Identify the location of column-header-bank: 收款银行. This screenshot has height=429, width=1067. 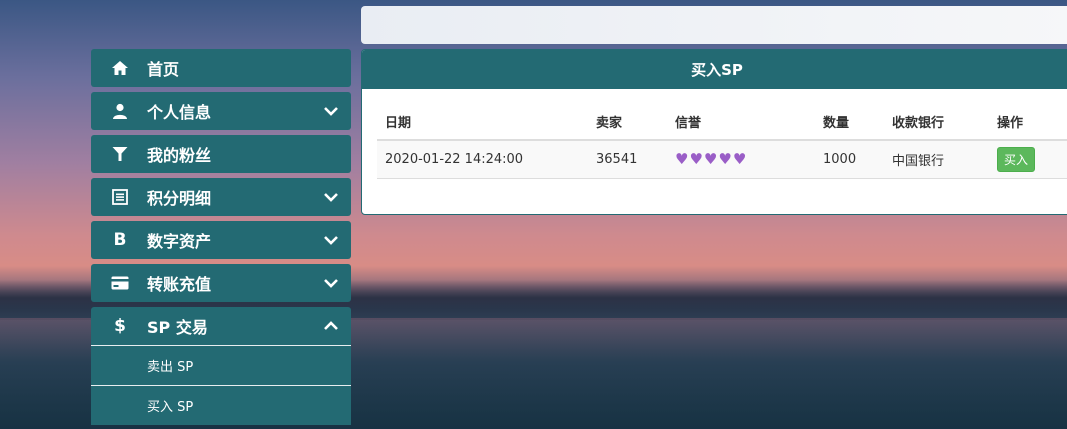
(936, 122).